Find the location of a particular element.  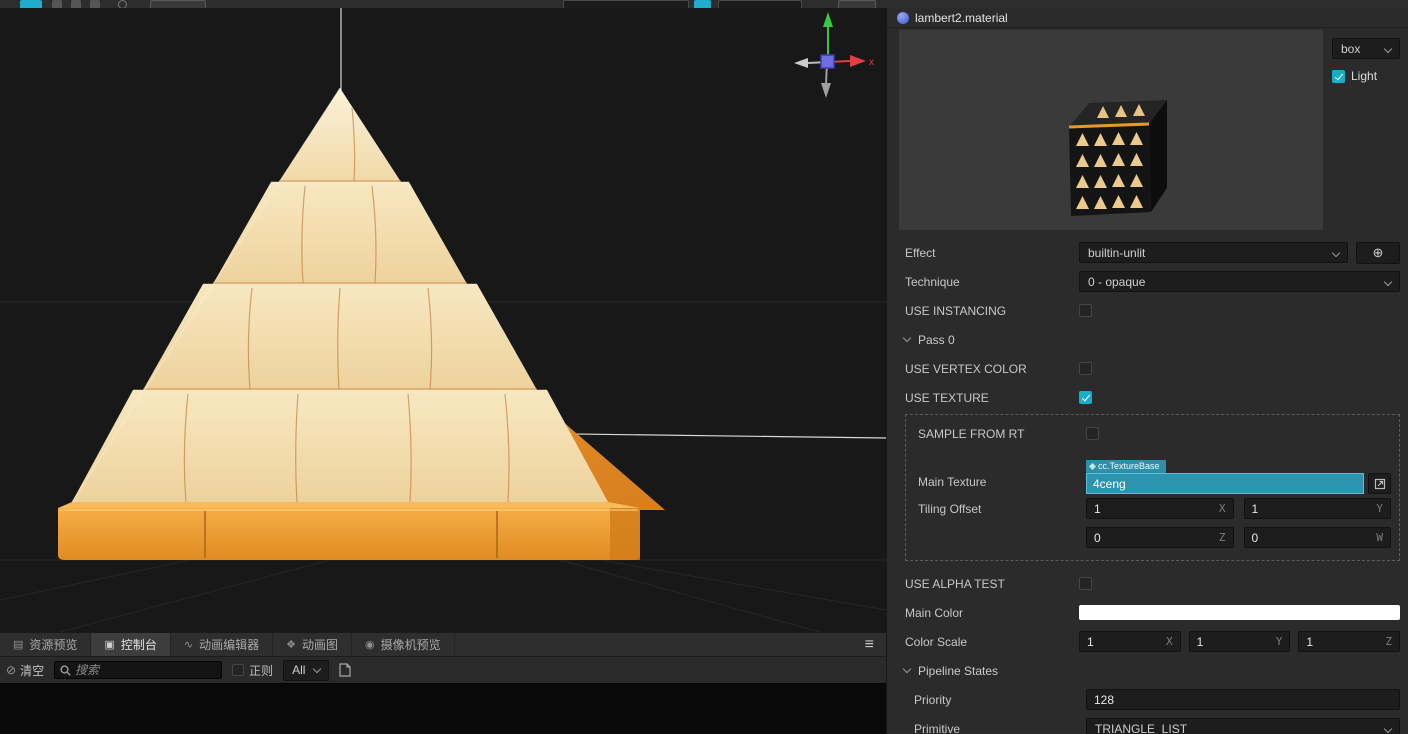

preview-mesh-select: box is located at coordinates (1366, 48).